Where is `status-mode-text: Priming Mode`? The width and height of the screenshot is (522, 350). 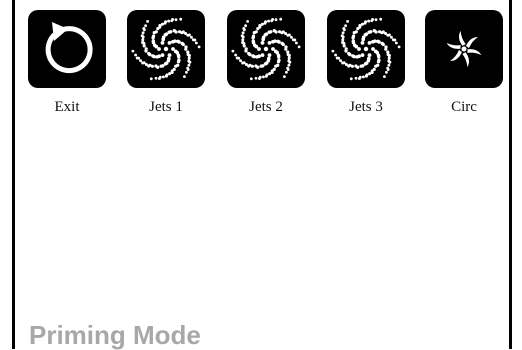
status-mode-text: Priming Mode is located at coordinates (115, 335).